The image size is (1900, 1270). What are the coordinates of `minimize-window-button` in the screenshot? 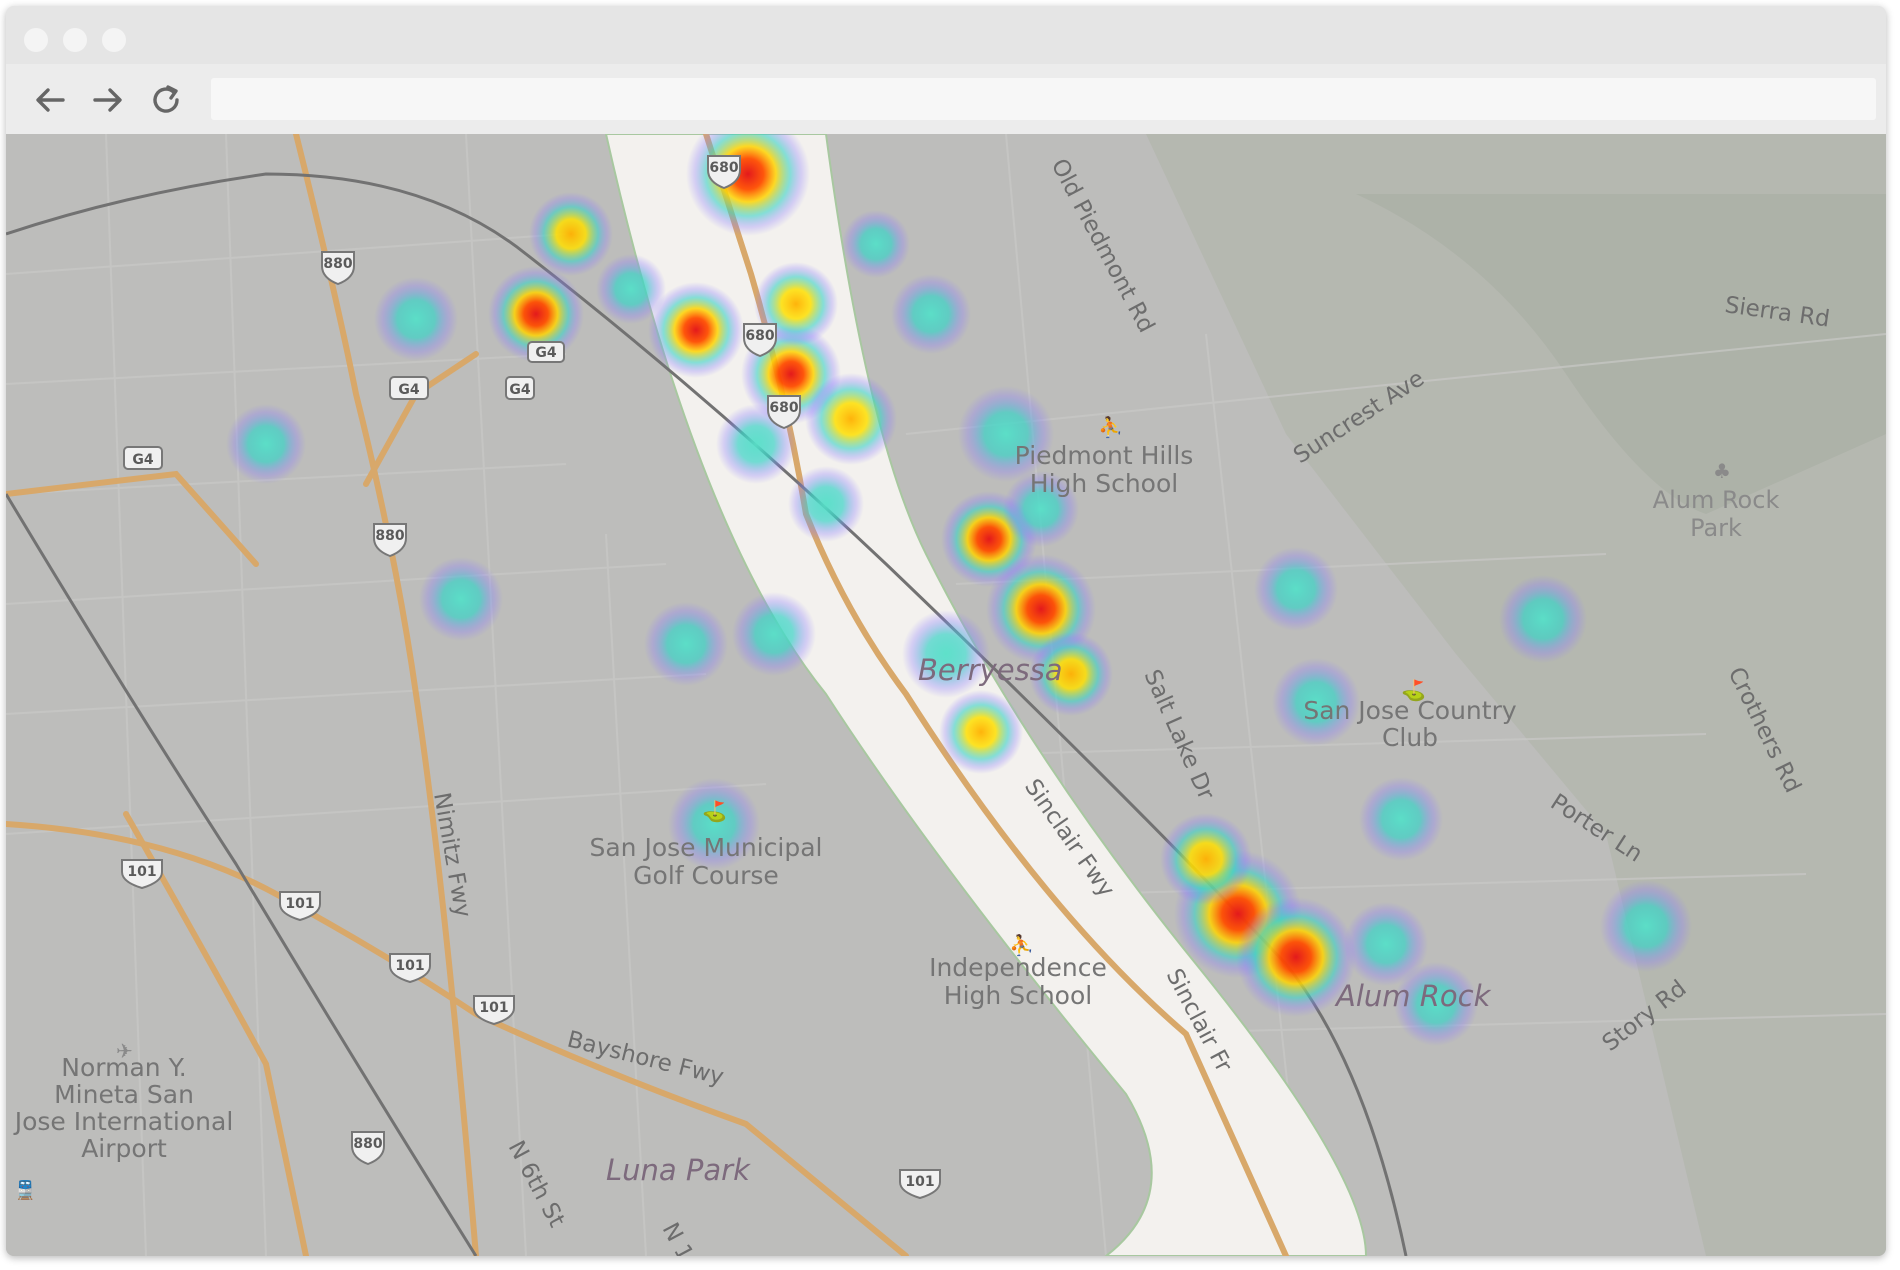 It's located at (75, 40).